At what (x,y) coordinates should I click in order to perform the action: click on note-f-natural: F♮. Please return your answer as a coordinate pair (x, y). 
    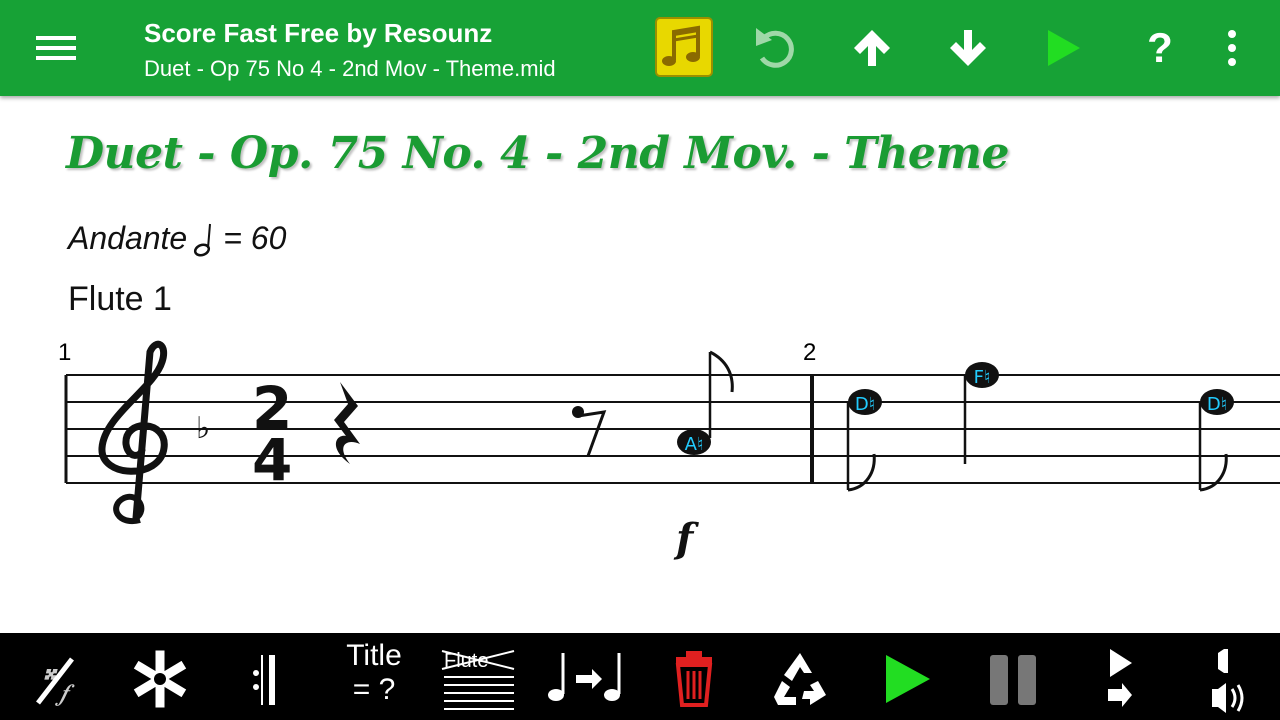
    Looking at the image, I should click on (981, 413).